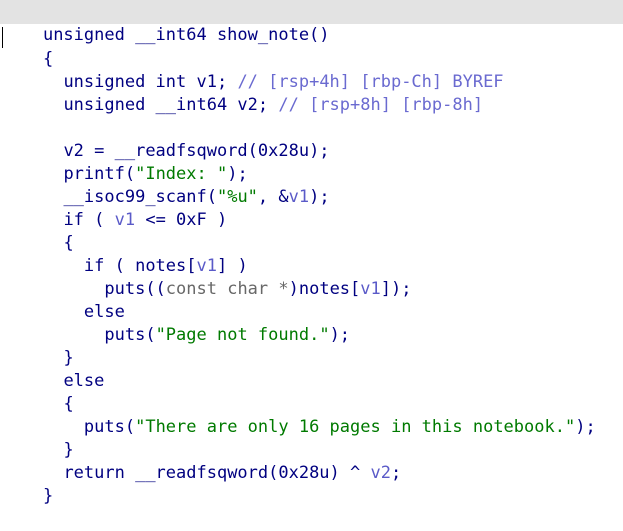  What do you see at coordinates (63, 300) in the screenshot?
I see `code-line-12: else` at bounding box center [63, 300].